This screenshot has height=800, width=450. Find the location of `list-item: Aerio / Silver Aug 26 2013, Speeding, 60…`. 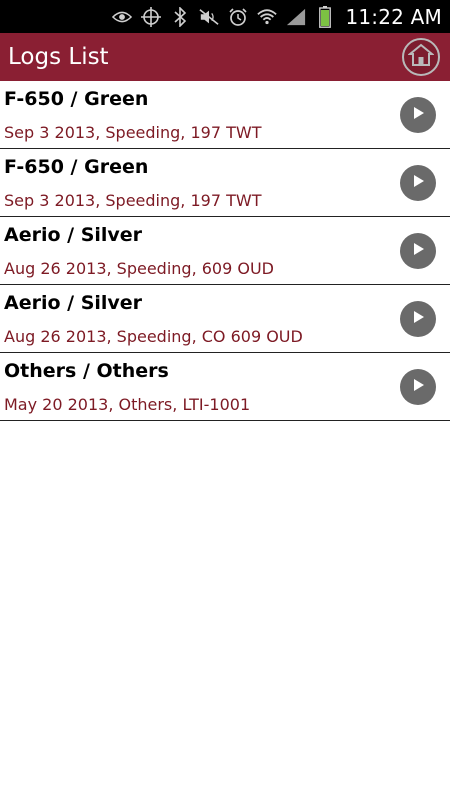

list-item: Aerio / Silver Aug 26 2013, Speeding, 60… is located at coordinates (225, 251).